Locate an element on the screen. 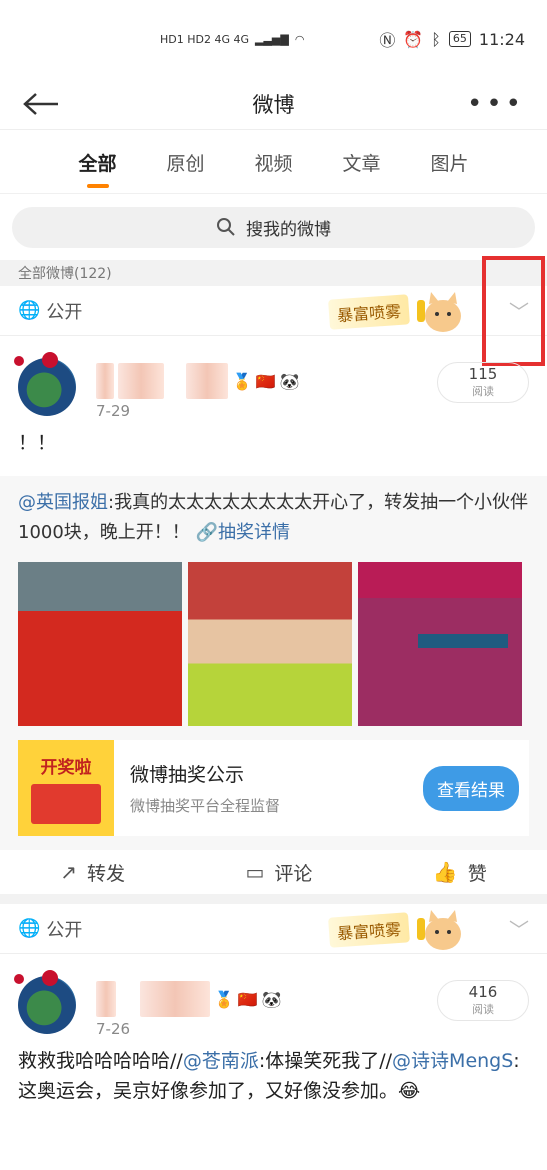  status-bar: HD1 HD2 4G 4G ▂▃▅▇ ◠ Ⓝ ⏰ ᛒ 65 11:24 is located at coordinates (273, 39).